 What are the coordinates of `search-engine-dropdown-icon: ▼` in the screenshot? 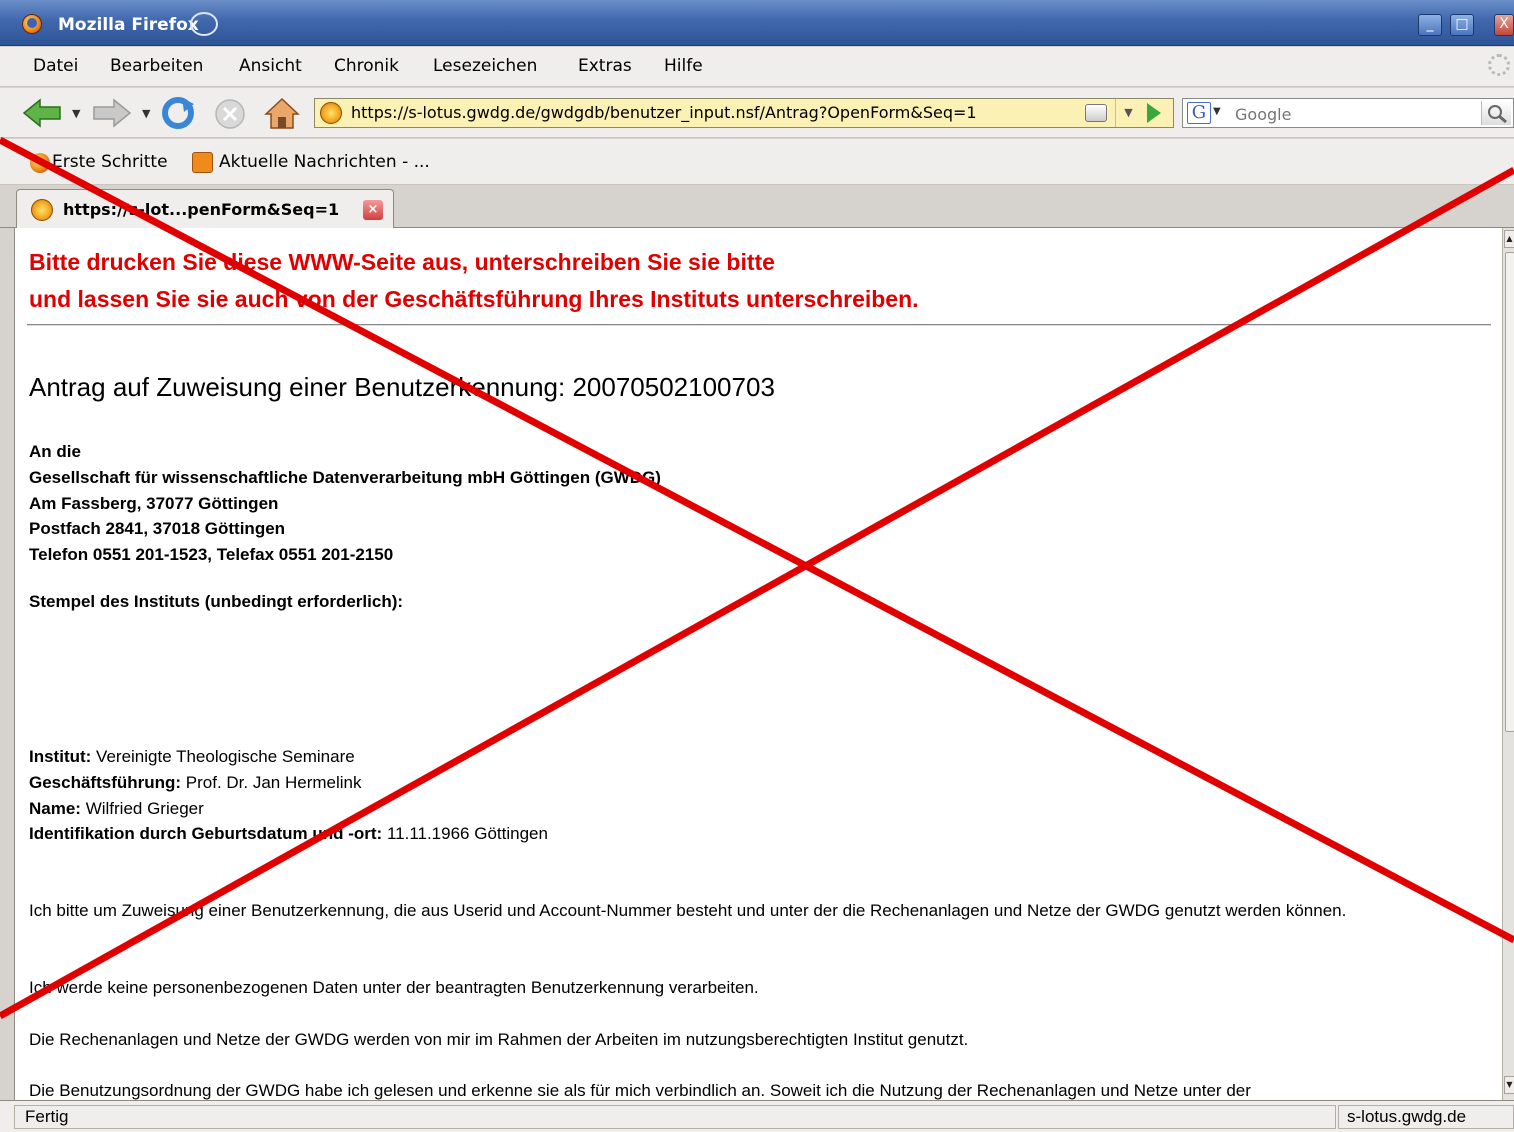 It's located at (1217, 111).